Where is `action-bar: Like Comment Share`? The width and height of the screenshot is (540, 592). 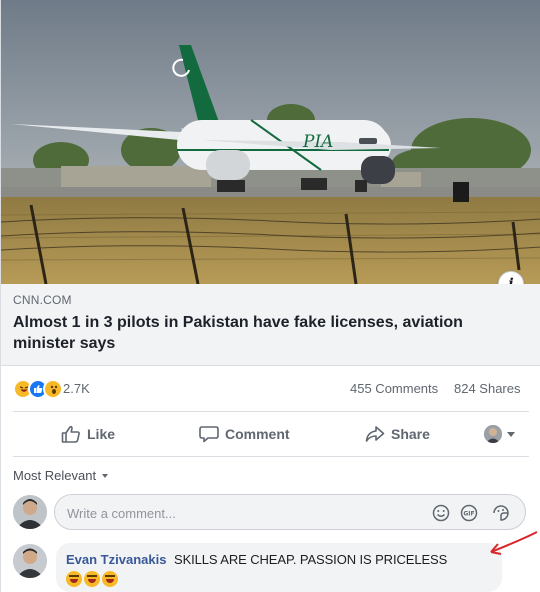
action-bar: Like Comment Share is located at coordinates (270, 434).